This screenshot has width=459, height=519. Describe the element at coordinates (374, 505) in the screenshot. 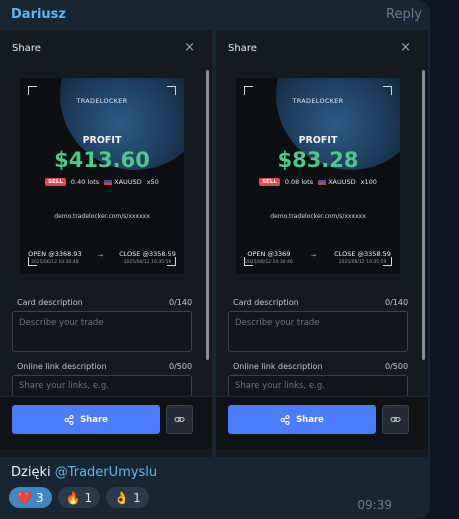

I see `message-time: 09:39` at that location.